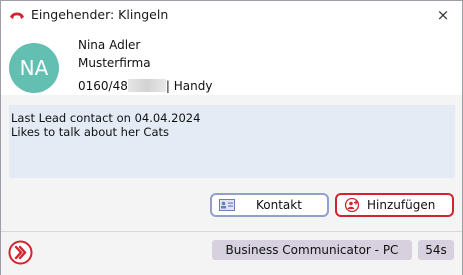 This screenshot has height=275, width=463. Describe the element at coordinates (436, 250) in the screenshot. I see `call-duration-badge: 54s` at that location.